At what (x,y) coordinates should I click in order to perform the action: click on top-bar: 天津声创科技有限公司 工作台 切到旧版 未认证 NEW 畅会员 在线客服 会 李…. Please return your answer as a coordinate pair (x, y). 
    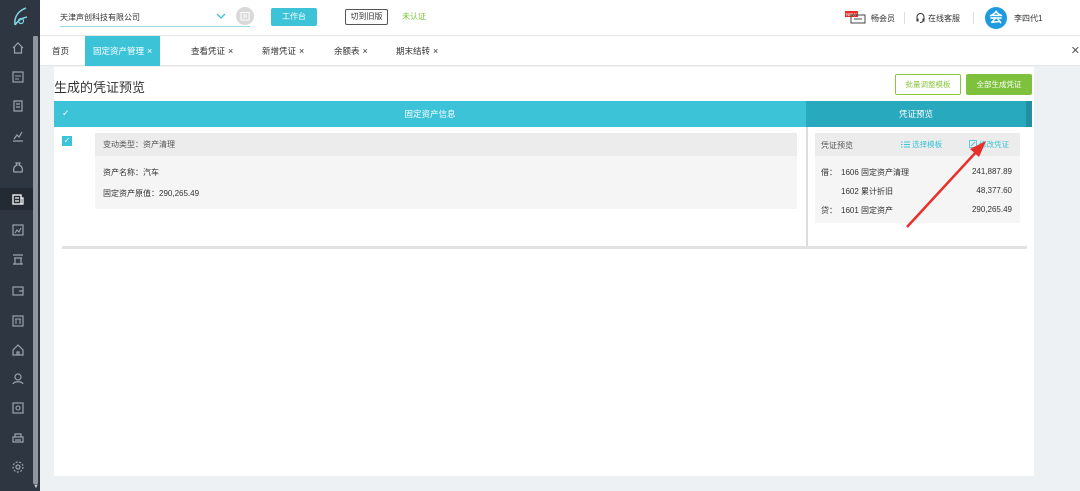
    Looking at the image, I should click on (560, 18).